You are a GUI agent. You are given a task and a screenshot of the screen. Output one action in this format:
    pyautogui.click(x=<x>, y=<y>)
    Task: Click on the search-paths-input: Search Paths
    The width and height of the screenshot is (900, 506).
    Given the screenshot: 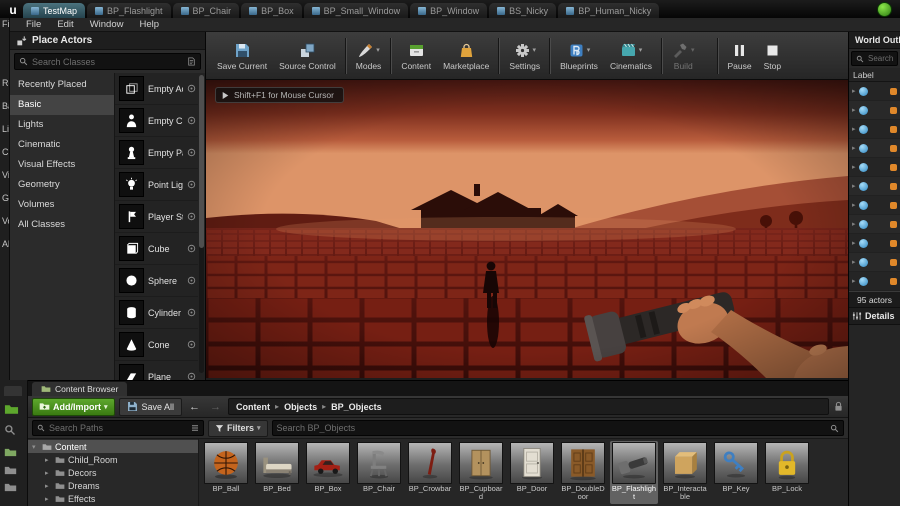 What is the action you would take?
    pyautogui.click(x=118, y=428)
    